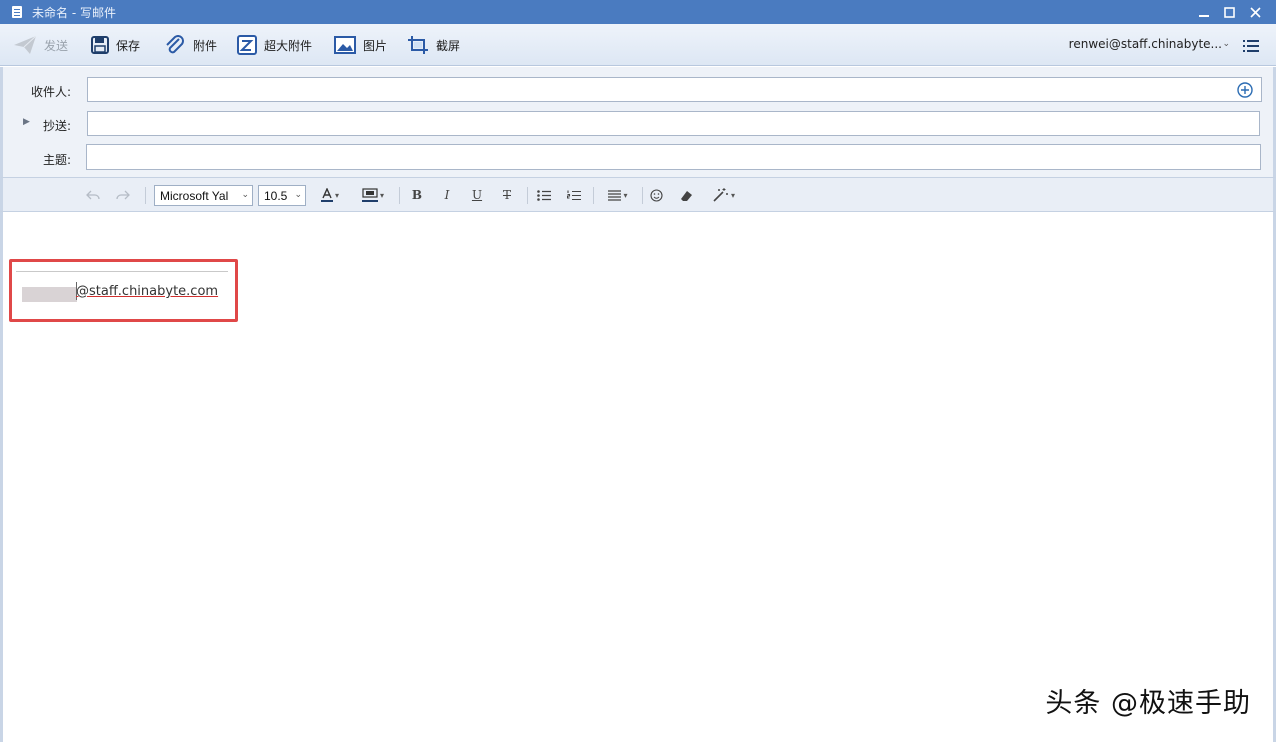 This screenshot has width=1276, height=742. I want to click on font-family-value: Microsoft Yal, so click(194, 195).